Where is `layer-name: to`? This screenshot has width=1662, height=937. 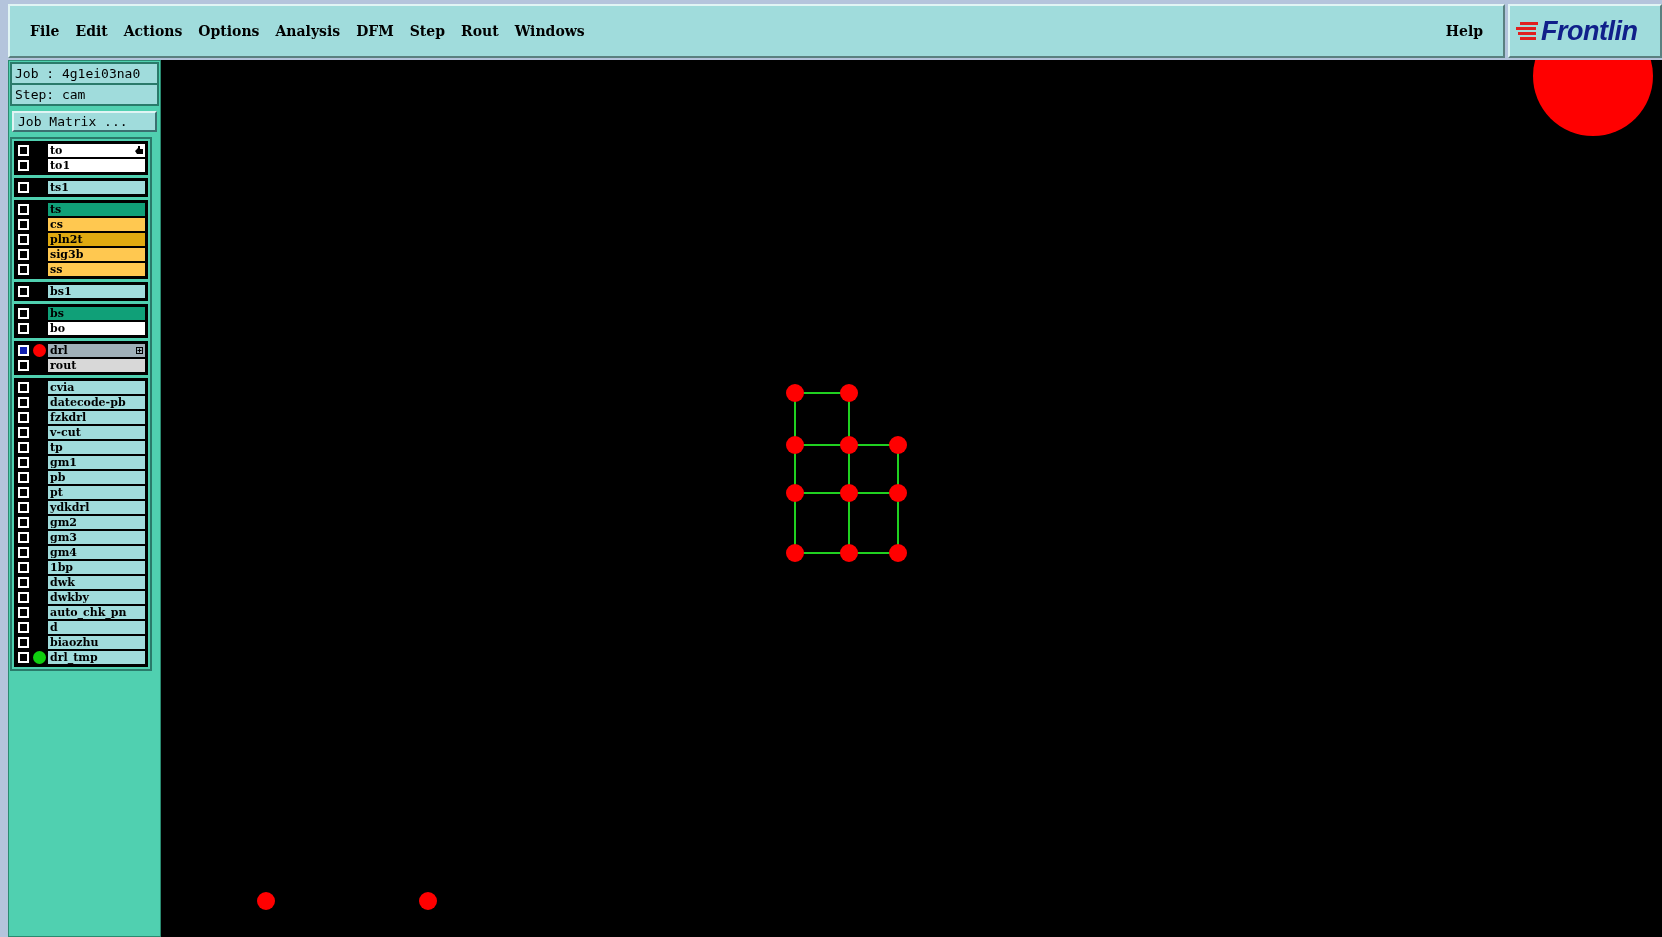
layer-name: to is located at coordinates (96, 150).